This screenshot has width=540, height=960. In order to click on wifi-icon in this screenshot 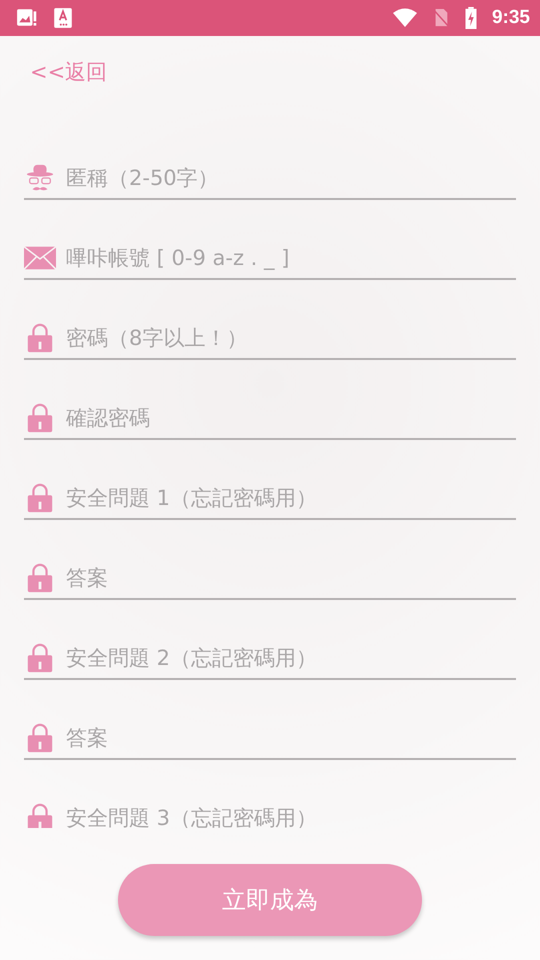, I will do `click(405, 18)`.